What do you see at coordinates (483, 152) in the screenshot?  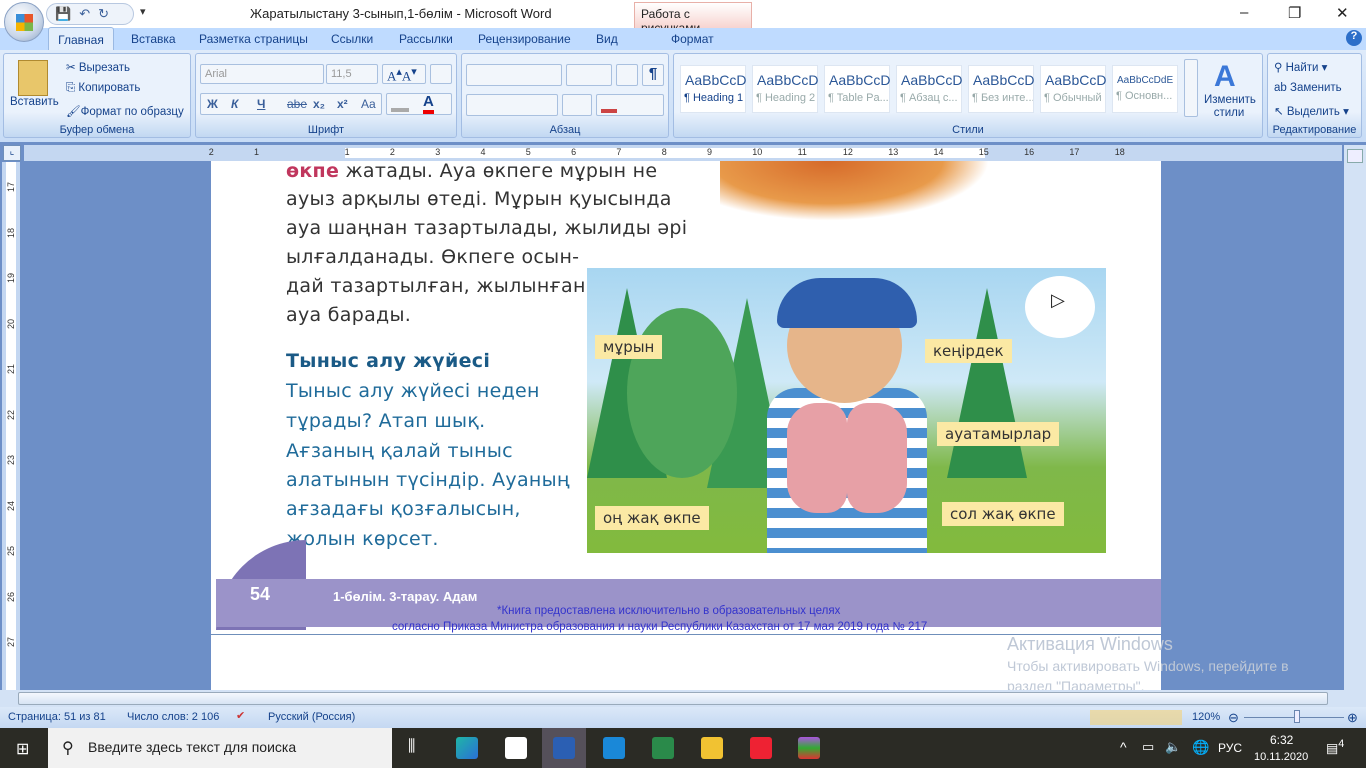 I see `ruler-tick-label: 4` at bounding box center [483, 152].